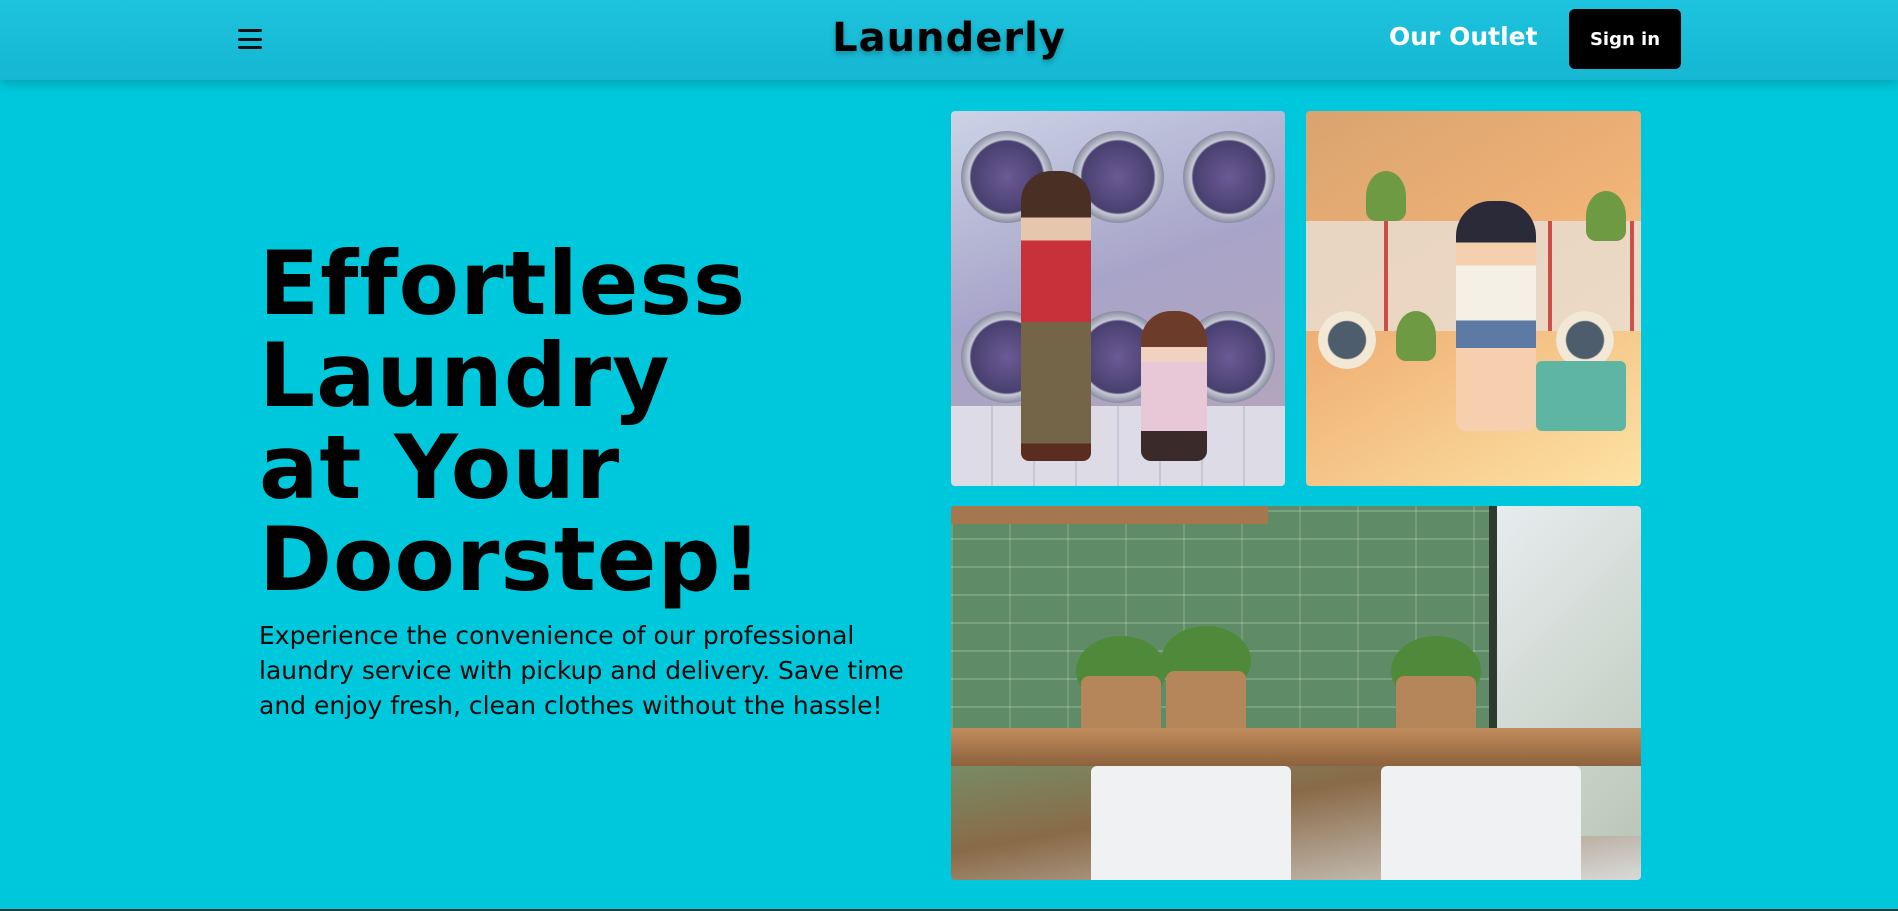 Image resolution: width=1898 pixels, height=911 pixels. Describe the element at coordinates (1110, 515) in the screenshot. I see `wooden-shelf` at that location.